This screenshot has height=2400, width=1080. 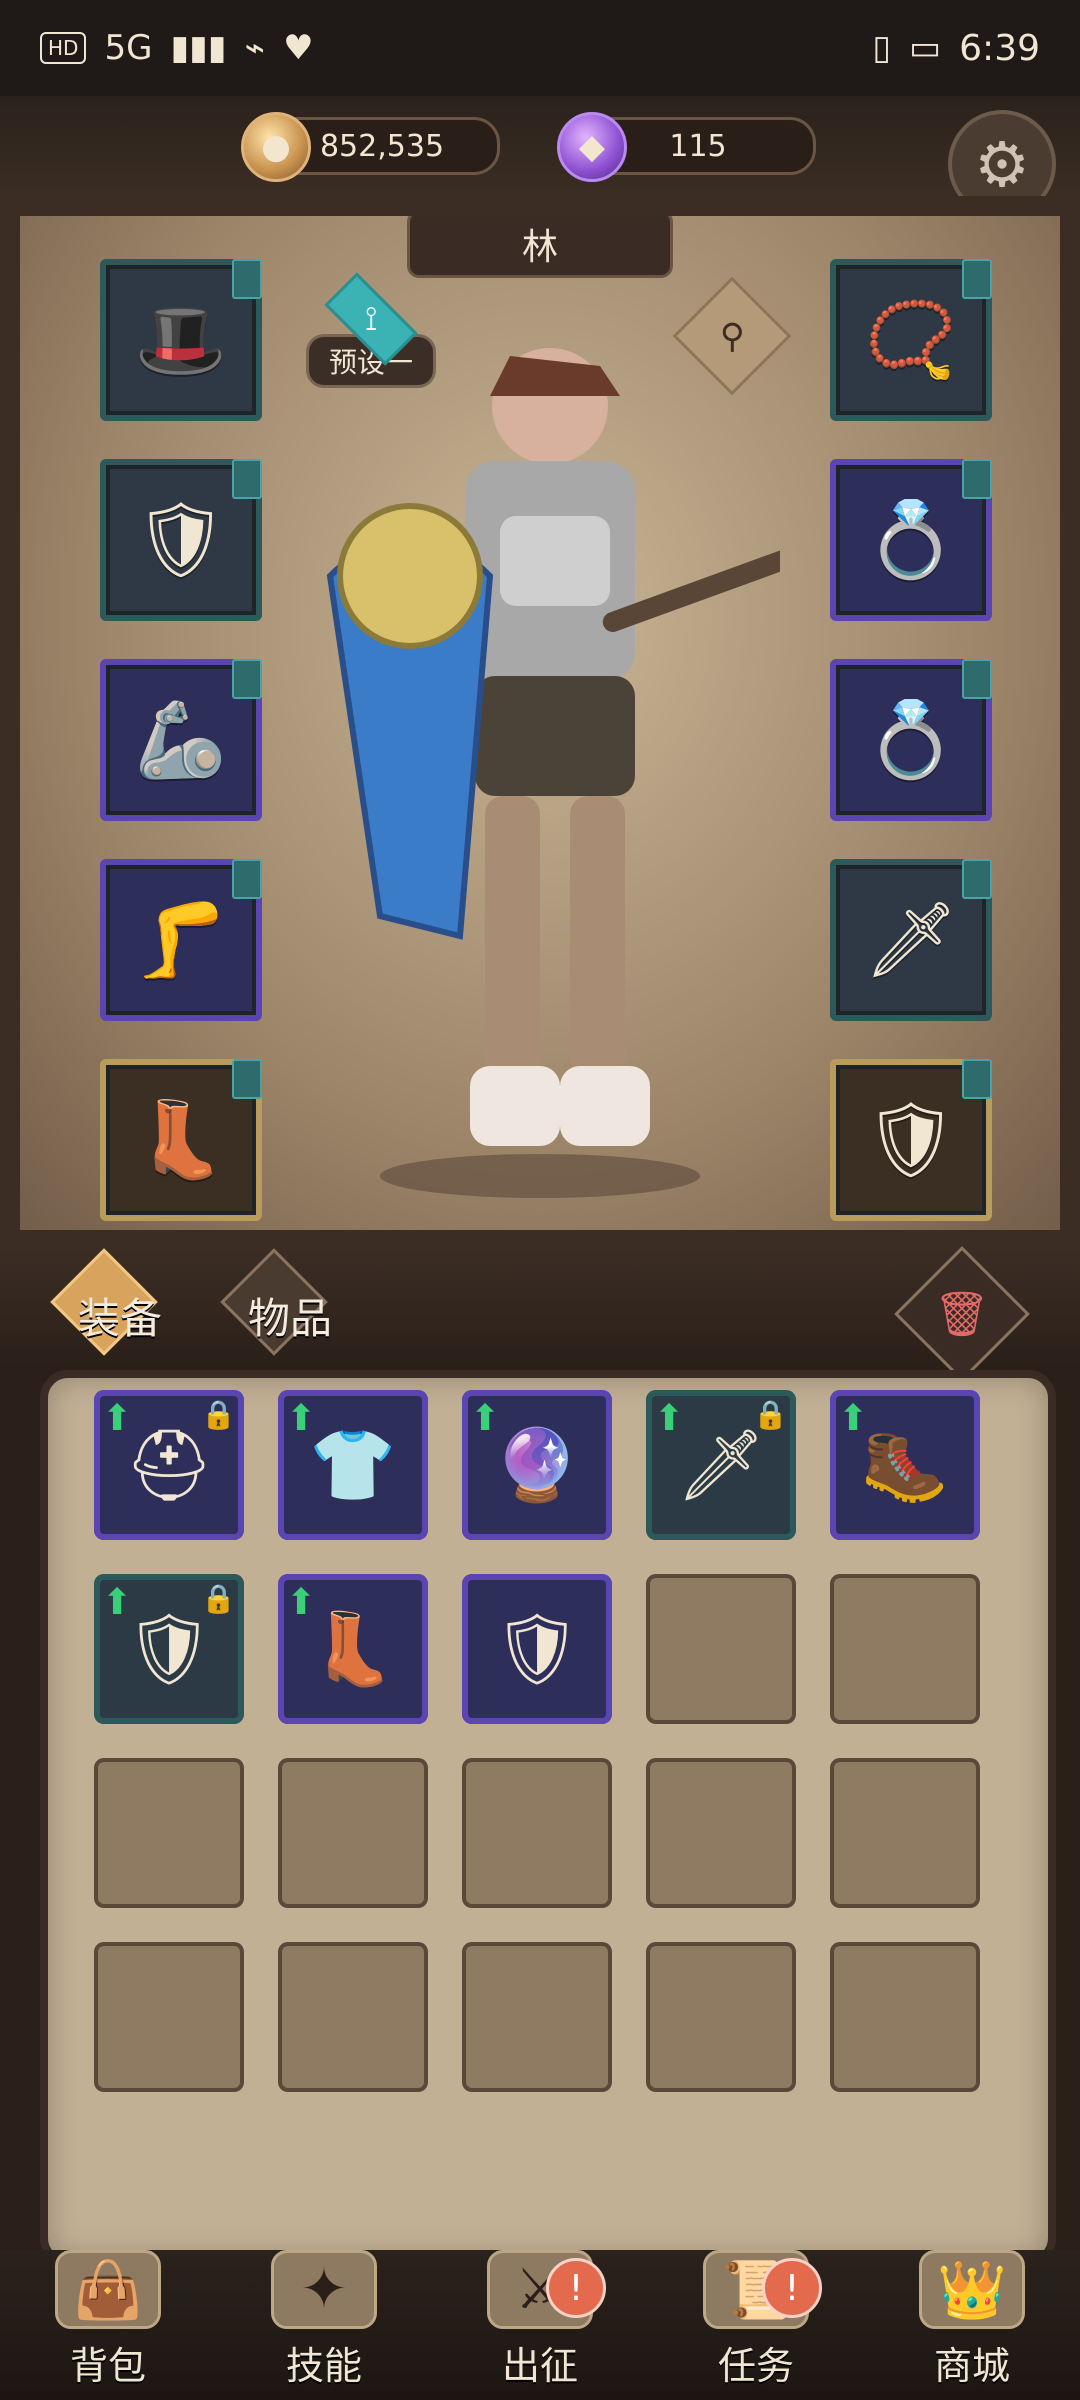 I want to click on tab-equipment: 装备, so click(x=120, y=1304).